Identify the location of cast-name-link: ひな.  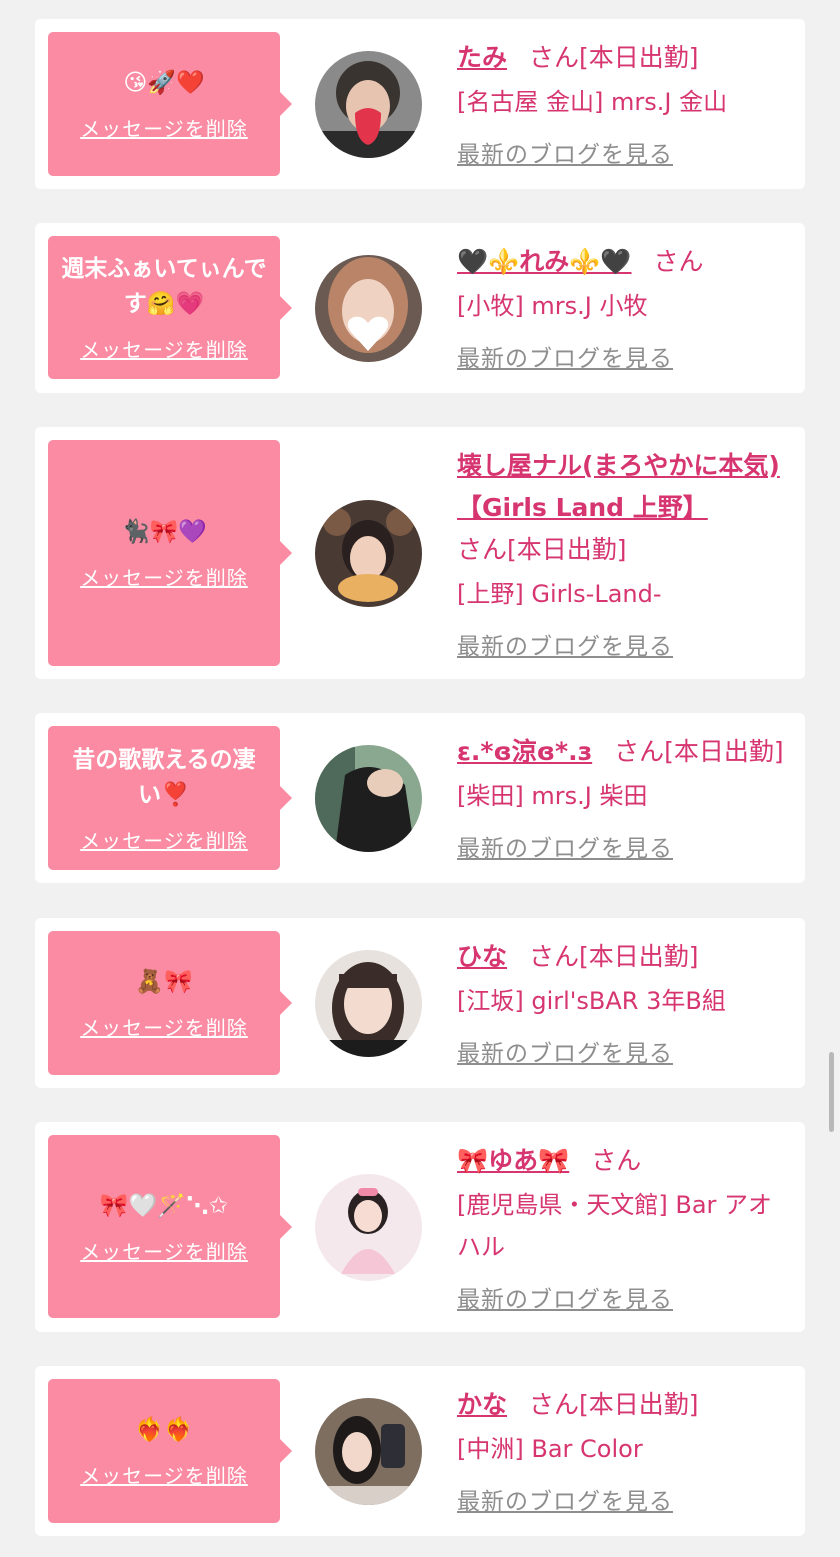
(482, 956).